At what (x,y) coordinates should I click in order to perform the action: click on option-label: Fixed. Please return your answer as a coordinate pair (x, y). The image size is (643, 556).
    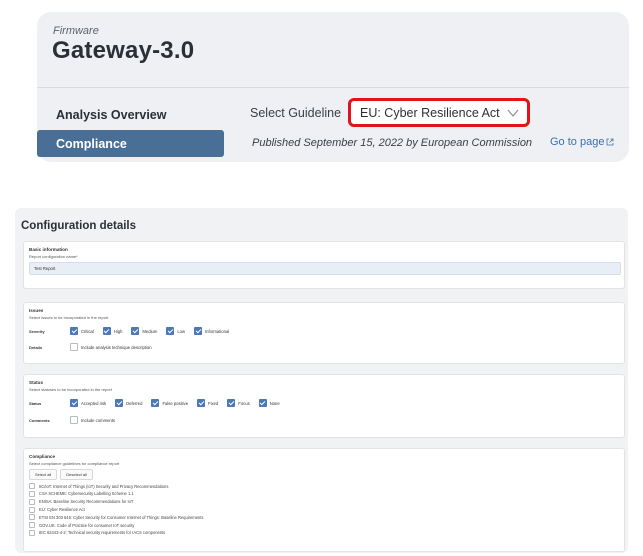
    Looking at the image, I should click on (213, 403).